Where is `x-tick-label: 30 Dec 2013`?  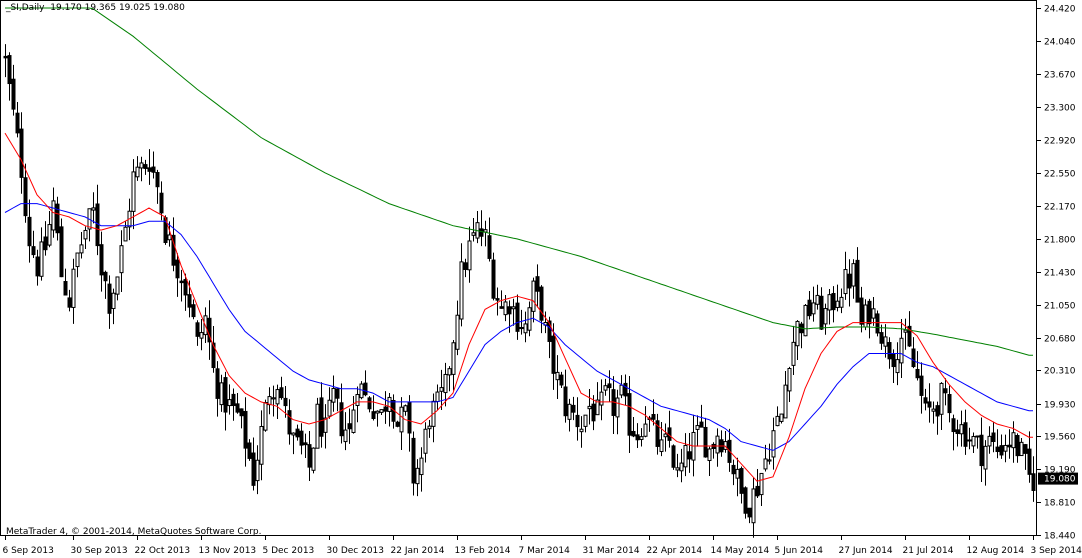
x-tick-label: 30 Dec 2013 is located at coordinates (356, 551).